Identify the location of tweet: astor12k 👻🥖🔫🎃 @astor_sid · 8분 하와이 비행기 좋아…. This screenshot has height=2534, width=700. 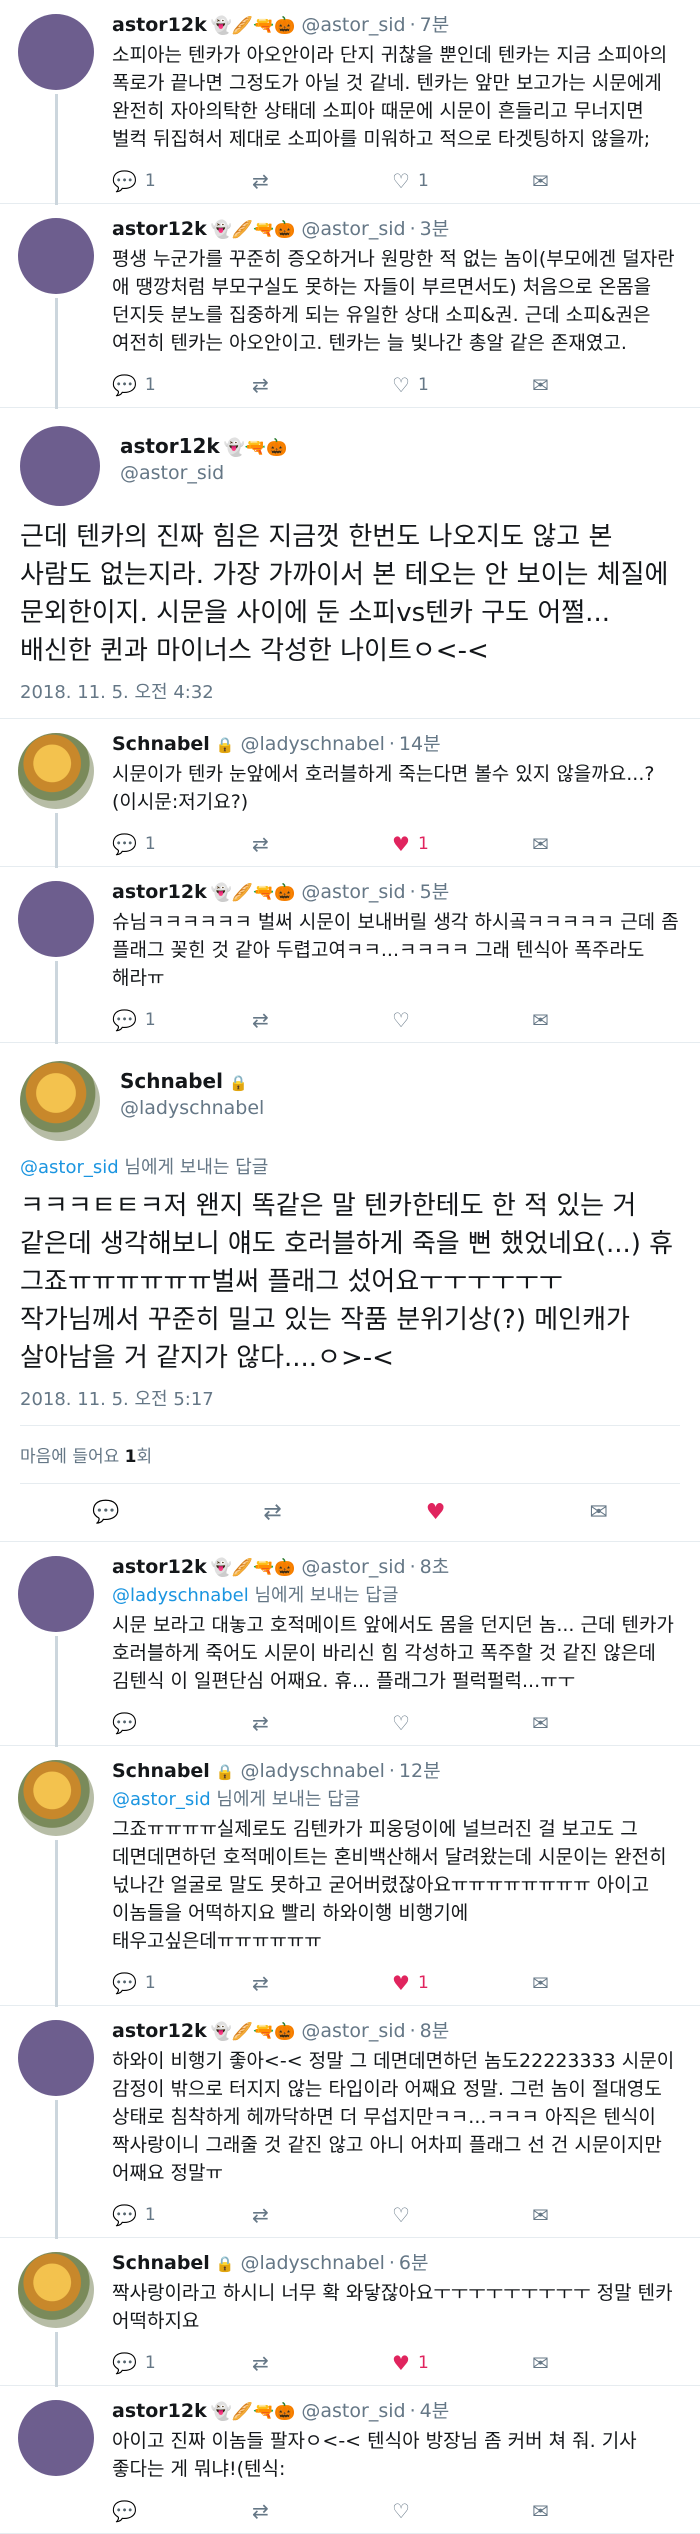
(350, 2122).